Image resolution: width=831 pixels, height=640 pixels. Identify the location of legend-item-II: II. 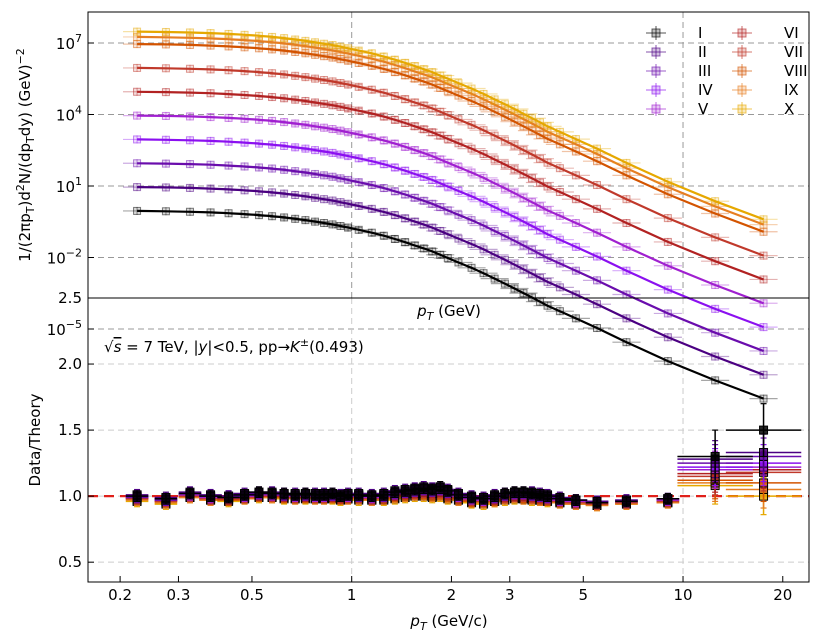
(676, 52).